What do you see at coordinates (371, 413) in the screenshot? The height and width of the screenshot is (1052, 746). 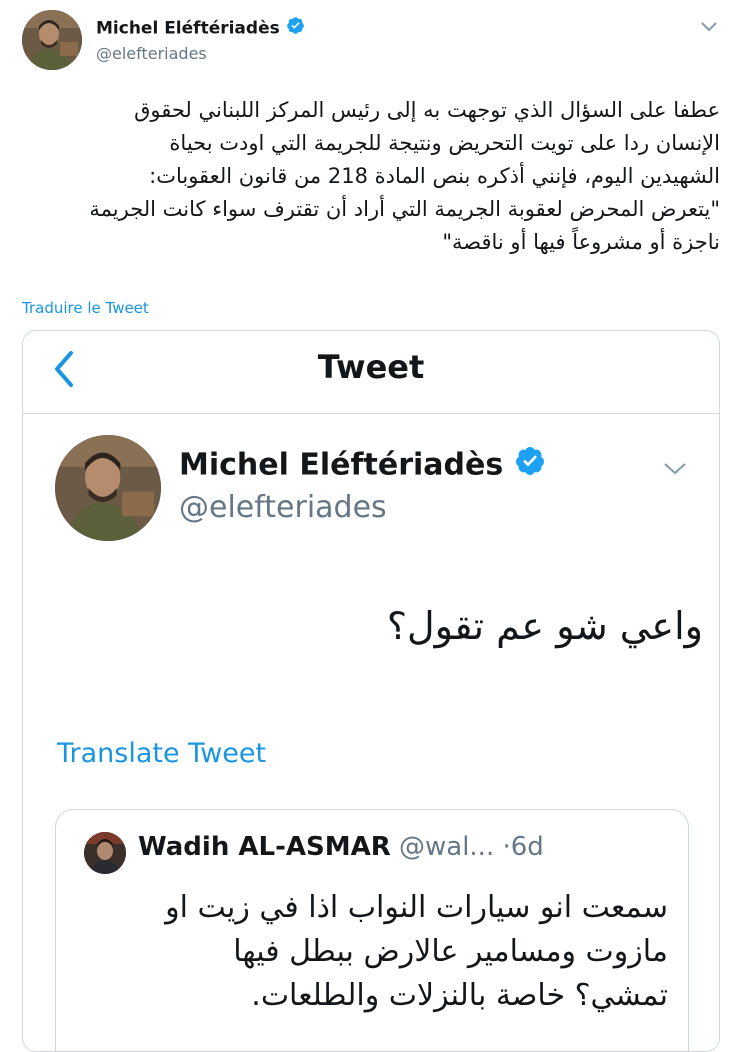 I see `header-divider` at bounding box center [371, 413].